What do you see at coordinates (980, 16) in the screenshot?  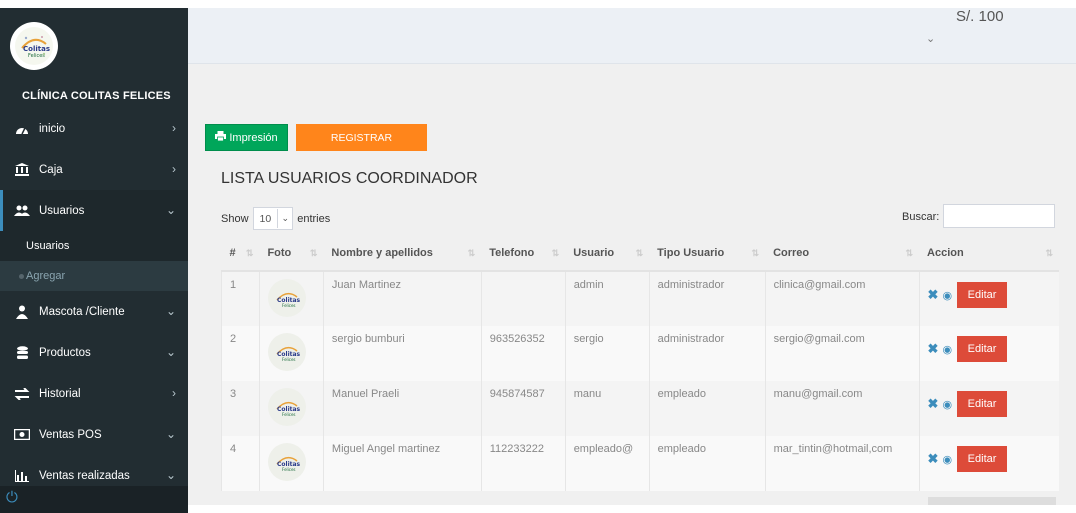 I see `balance-display: S/. 100` at bounding box center [980, 16].